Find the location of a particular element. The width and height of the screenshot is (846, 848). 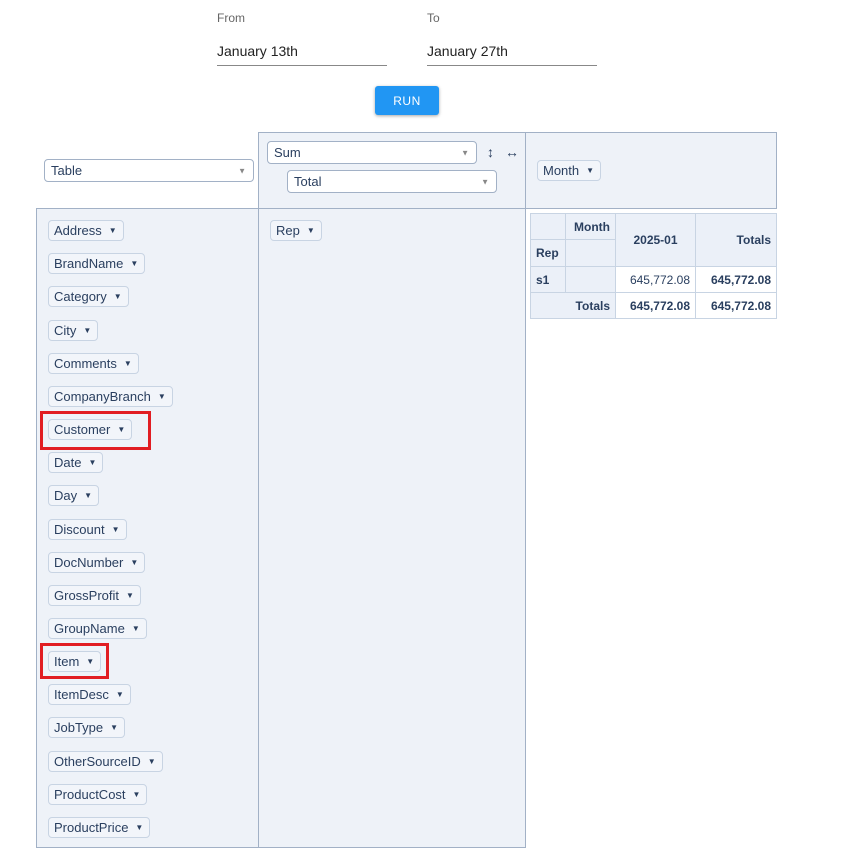

attribute-label: Category is located at coordinates (80, 296).